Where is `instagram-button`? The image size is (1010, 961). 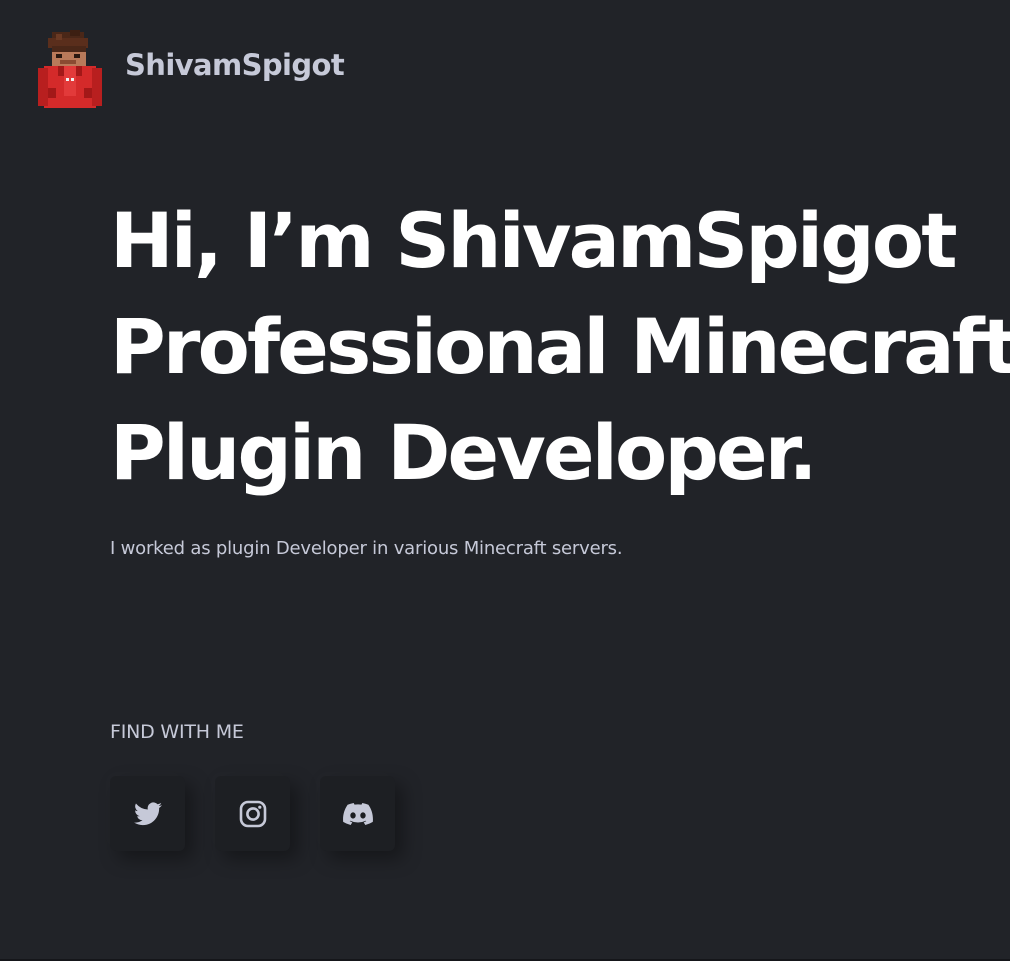
instagram-button is located at coordinates (252, 813).